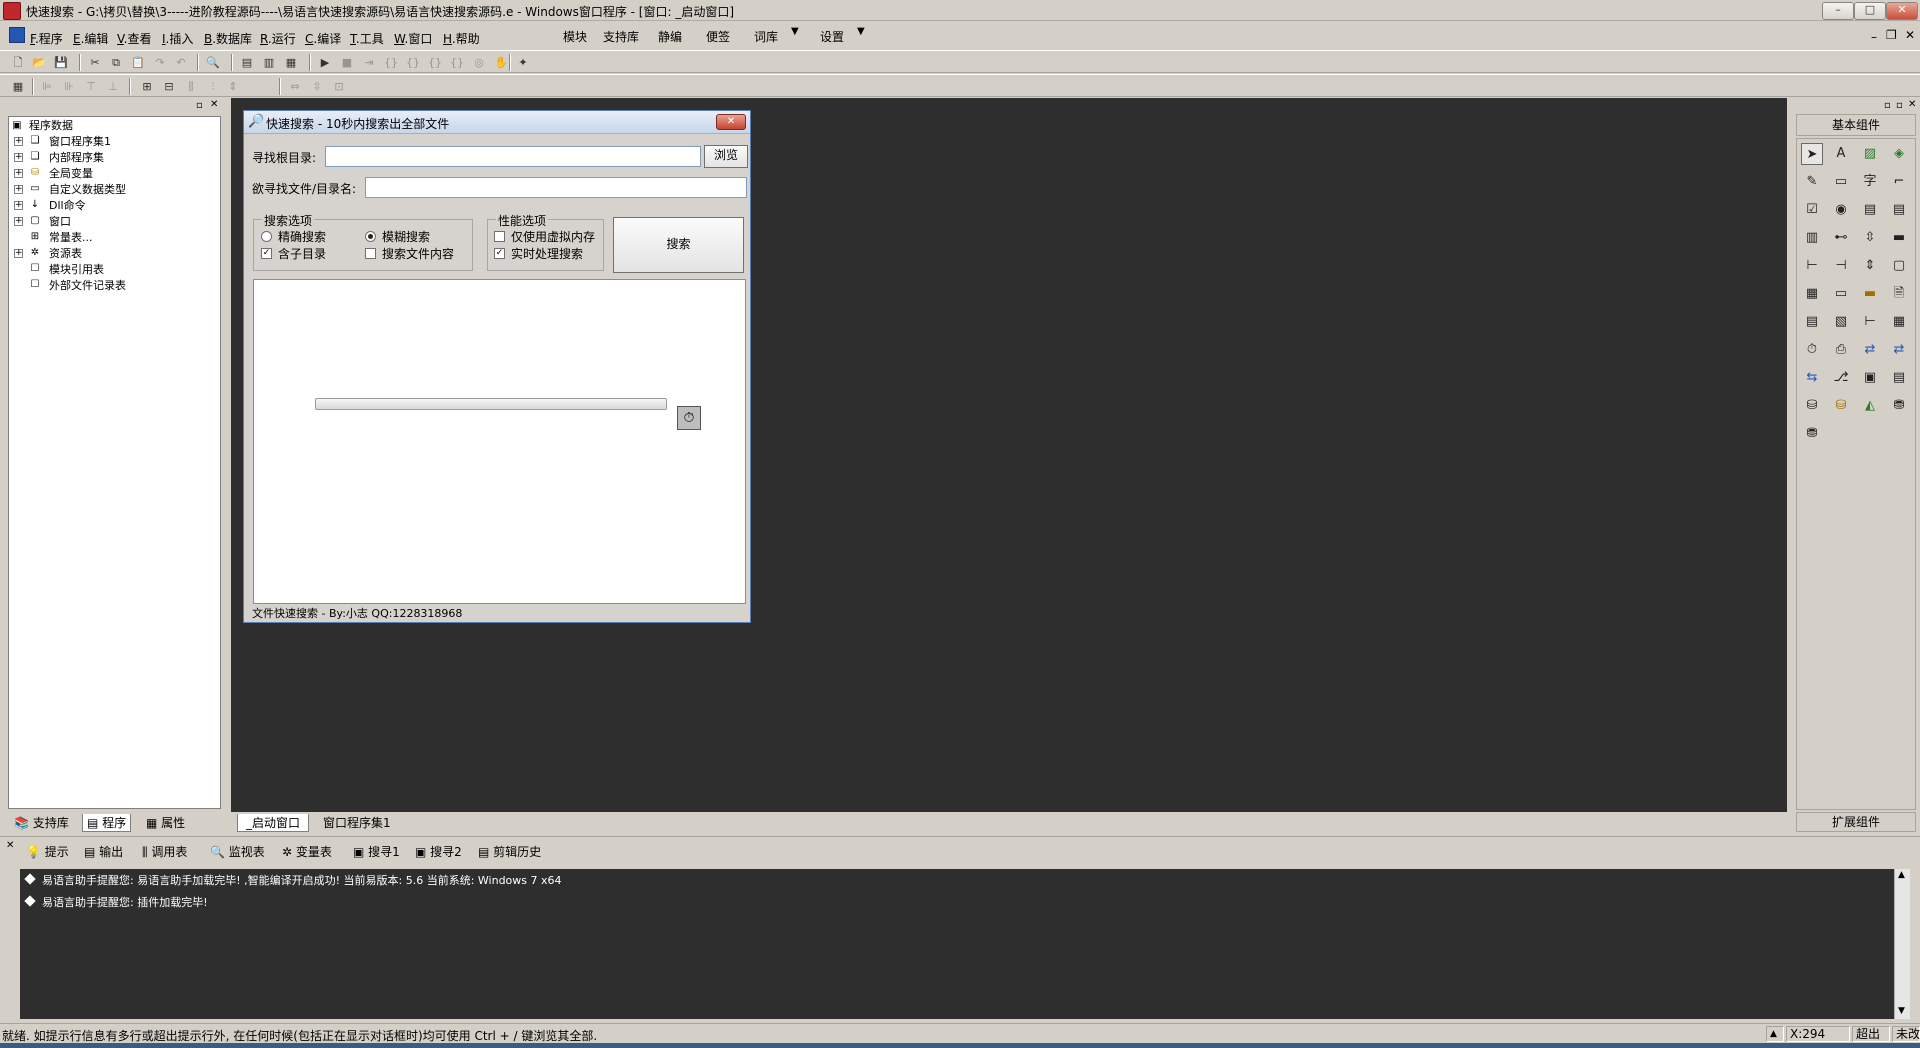 Image resolution: width=1920 pixels, height=1048 pixels. I want to click on hscroll-tool-icon: ⊷, so click(1841, 238).